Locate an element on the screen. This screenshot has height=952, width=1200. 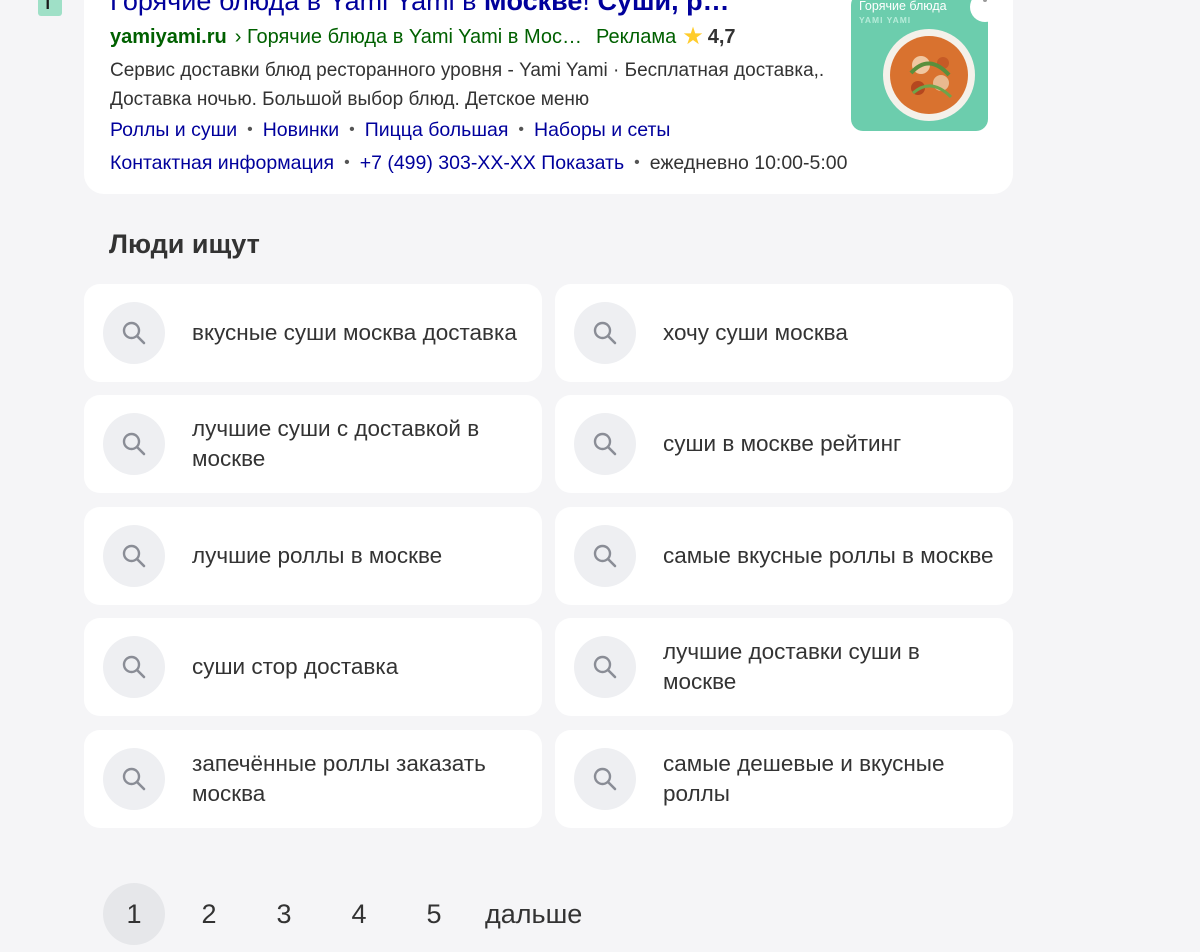
suggestion-item: лучшие роллы в москве is located at coordinates (313, 556).